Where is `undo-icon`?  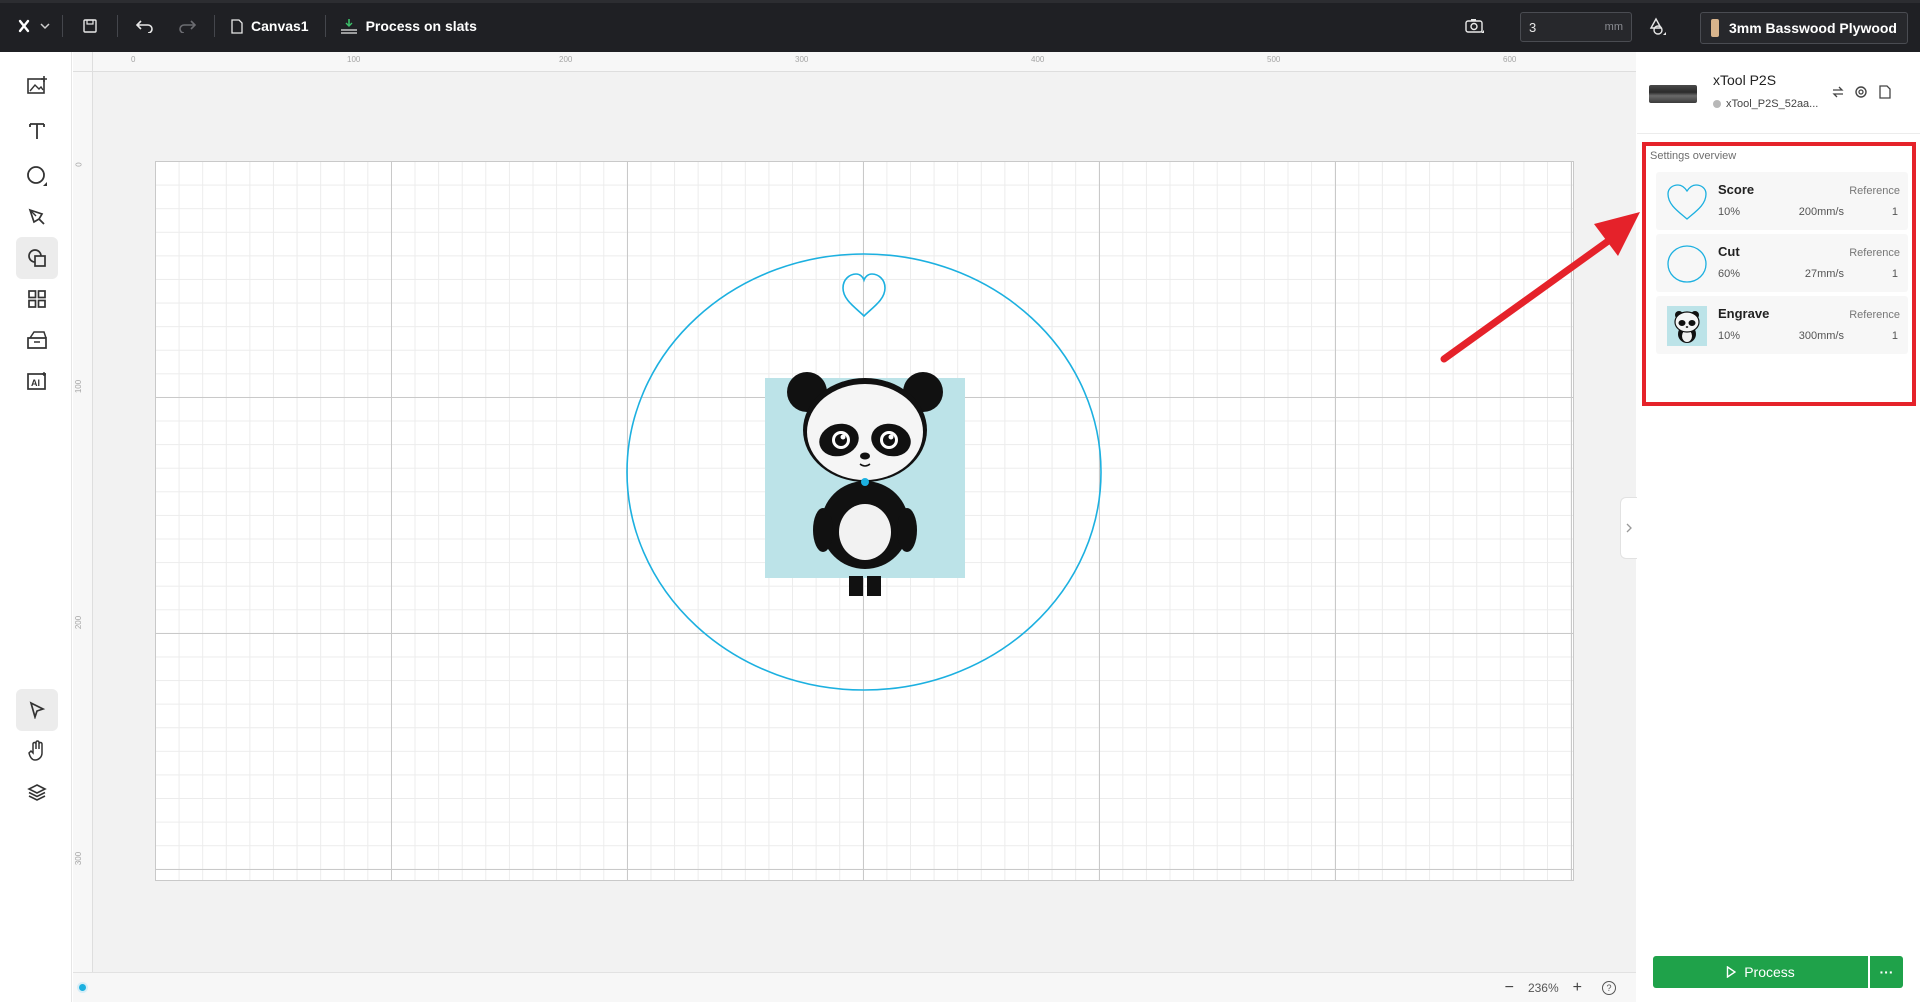
undo-icon is located at coordinates (144, 26).